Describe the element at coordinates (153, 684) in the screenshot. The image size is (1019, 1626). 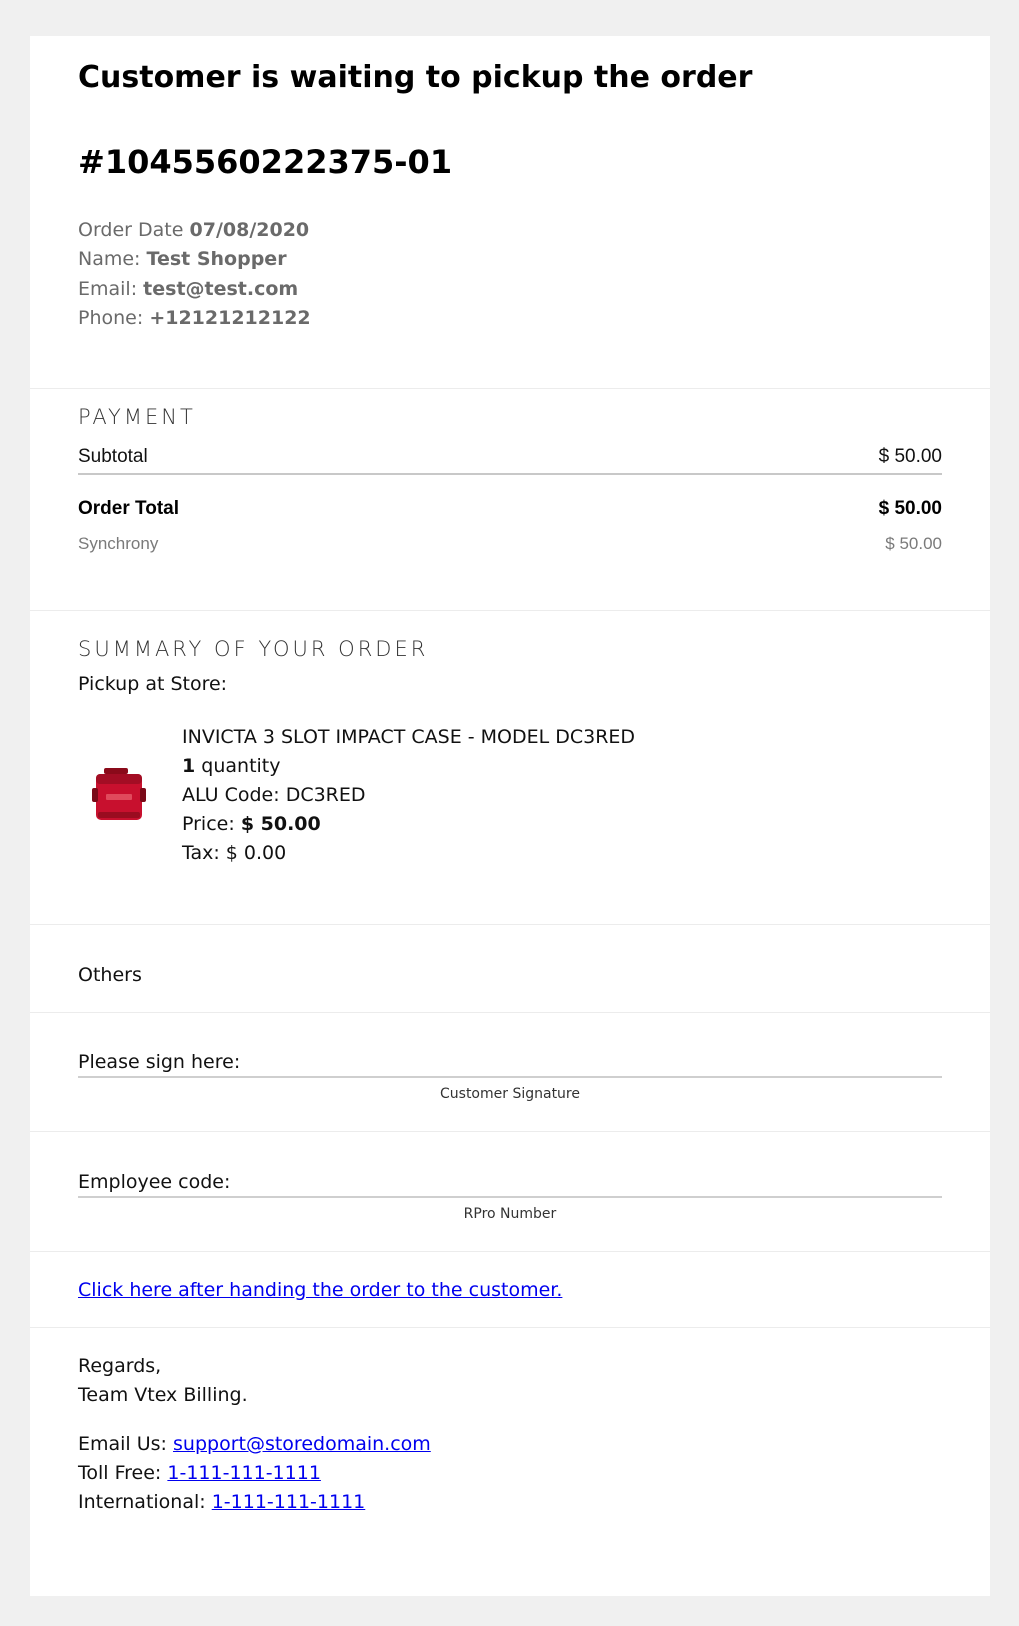
I see `pickup-label: Pickup at Store:` at that location.